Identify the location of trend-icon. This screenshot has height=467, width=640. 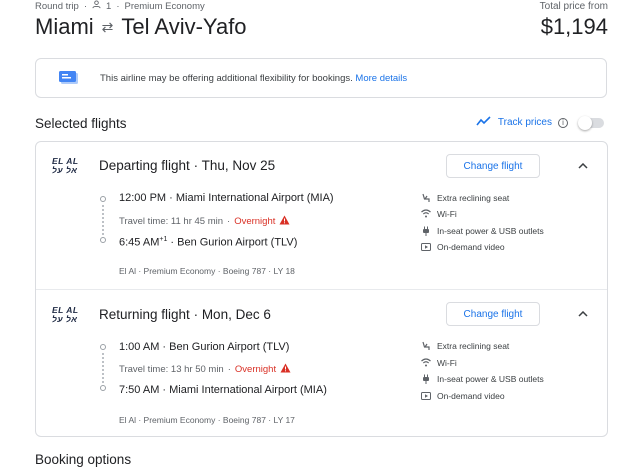
(484, 122).